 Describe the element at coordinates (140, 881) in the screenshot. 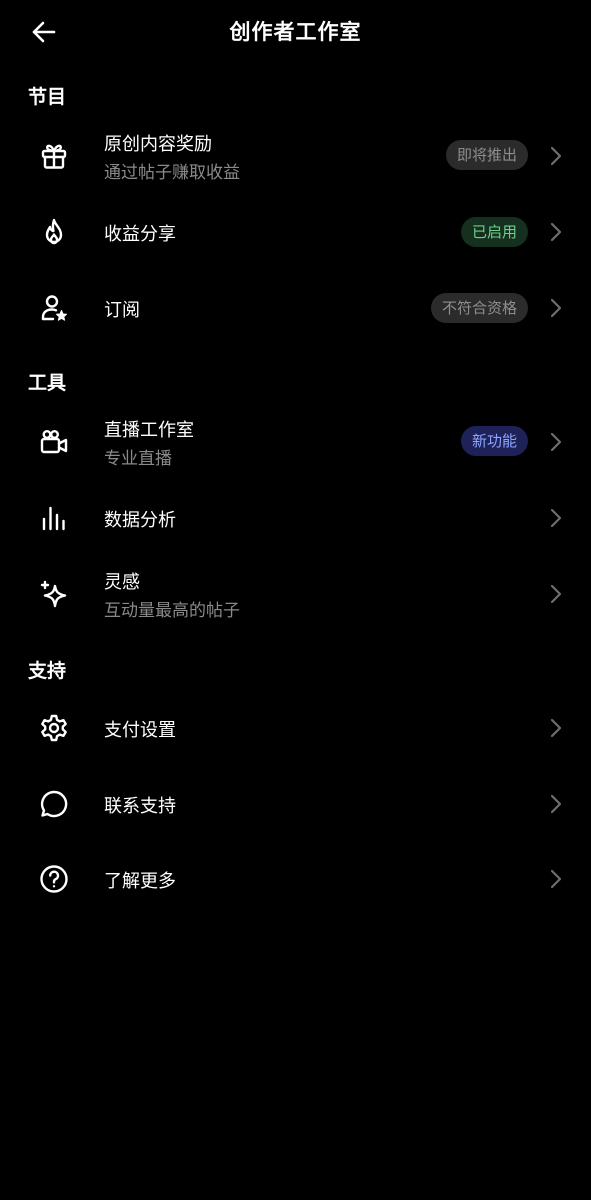

I see `menu-item-label: 了解更多` at that location.